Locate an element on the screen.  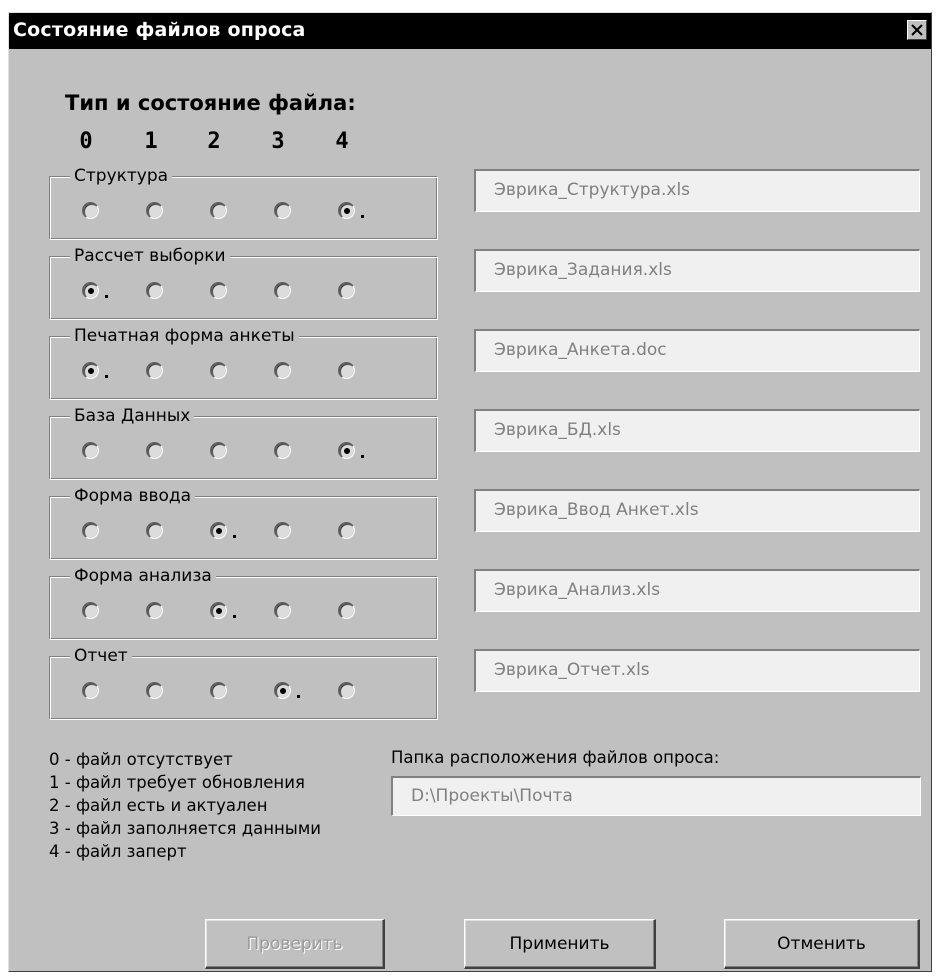
file-field-database: Эврика_БД.xls is located at coordinates (697, 430).